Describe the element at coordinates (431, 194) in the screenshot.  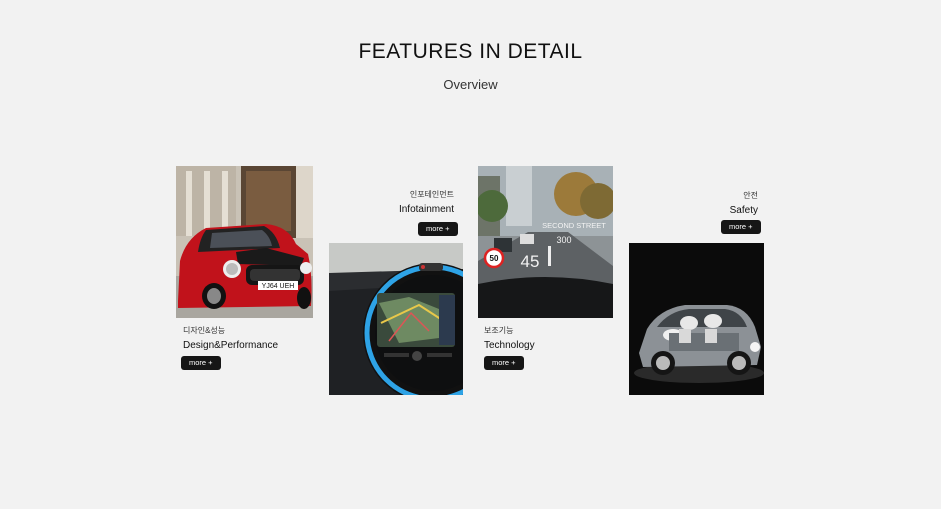
I see `card-label-ko: 인포테인먼트` at that location.